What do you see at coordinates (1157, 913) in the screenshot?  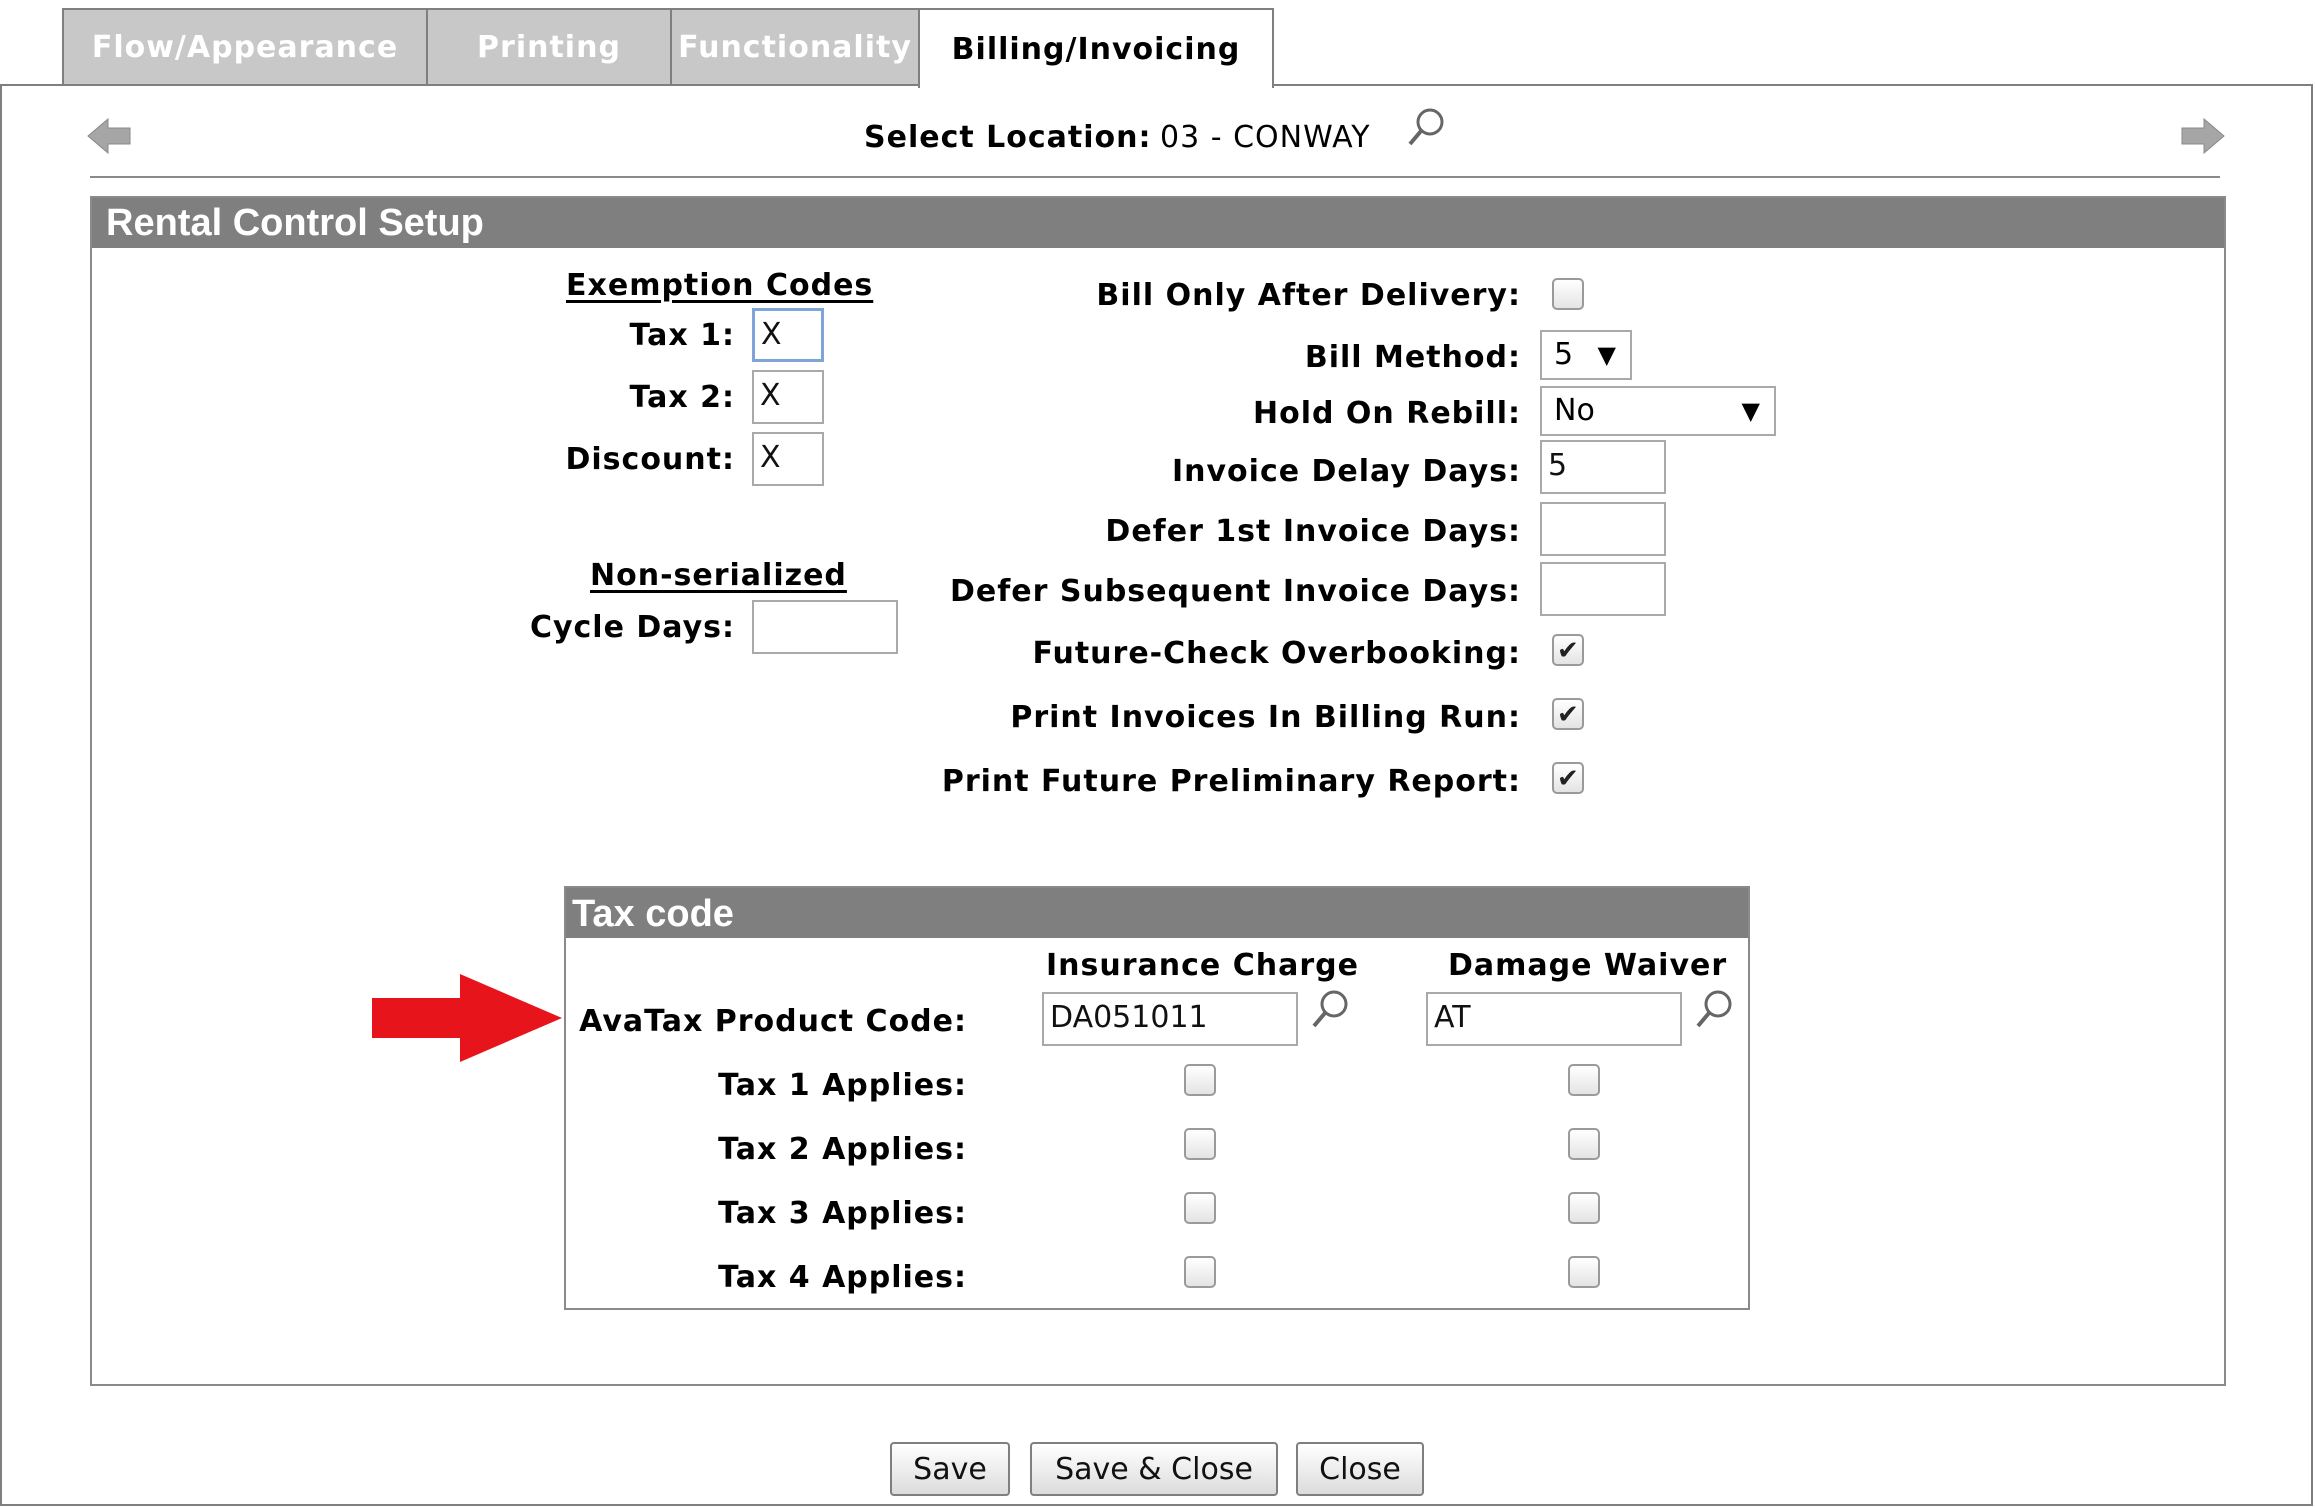 I see `tax-code-title: Tax code` at bounding box center [1157, 913].